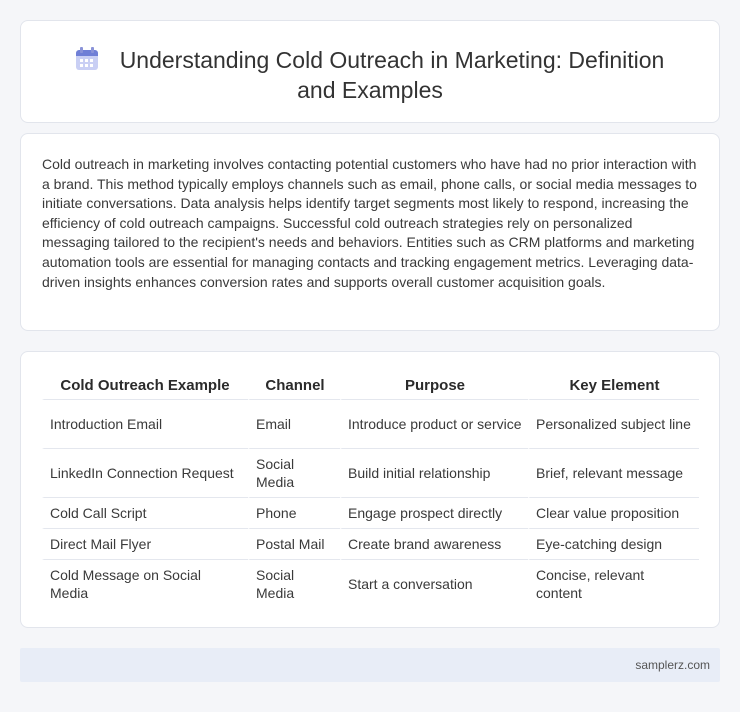 Image resolution: width=740 pixels, height=712 pixels. I want to click on header-example: Cold Outreach Example, so click(145, 385).